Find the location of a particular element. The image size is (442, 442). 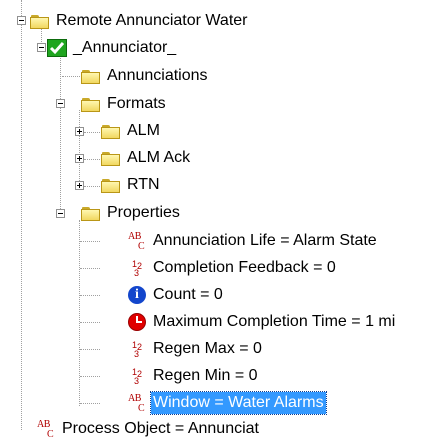

tree-node-label: Window = Water Alarms is located at coordinates (238, 403).